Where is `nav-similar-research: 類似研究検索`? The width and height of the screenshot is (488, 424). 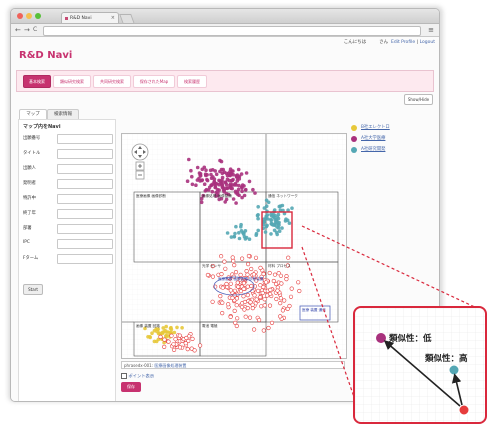 nav-similar-research: 類似研究検索 is located at coordinates (72, 81).